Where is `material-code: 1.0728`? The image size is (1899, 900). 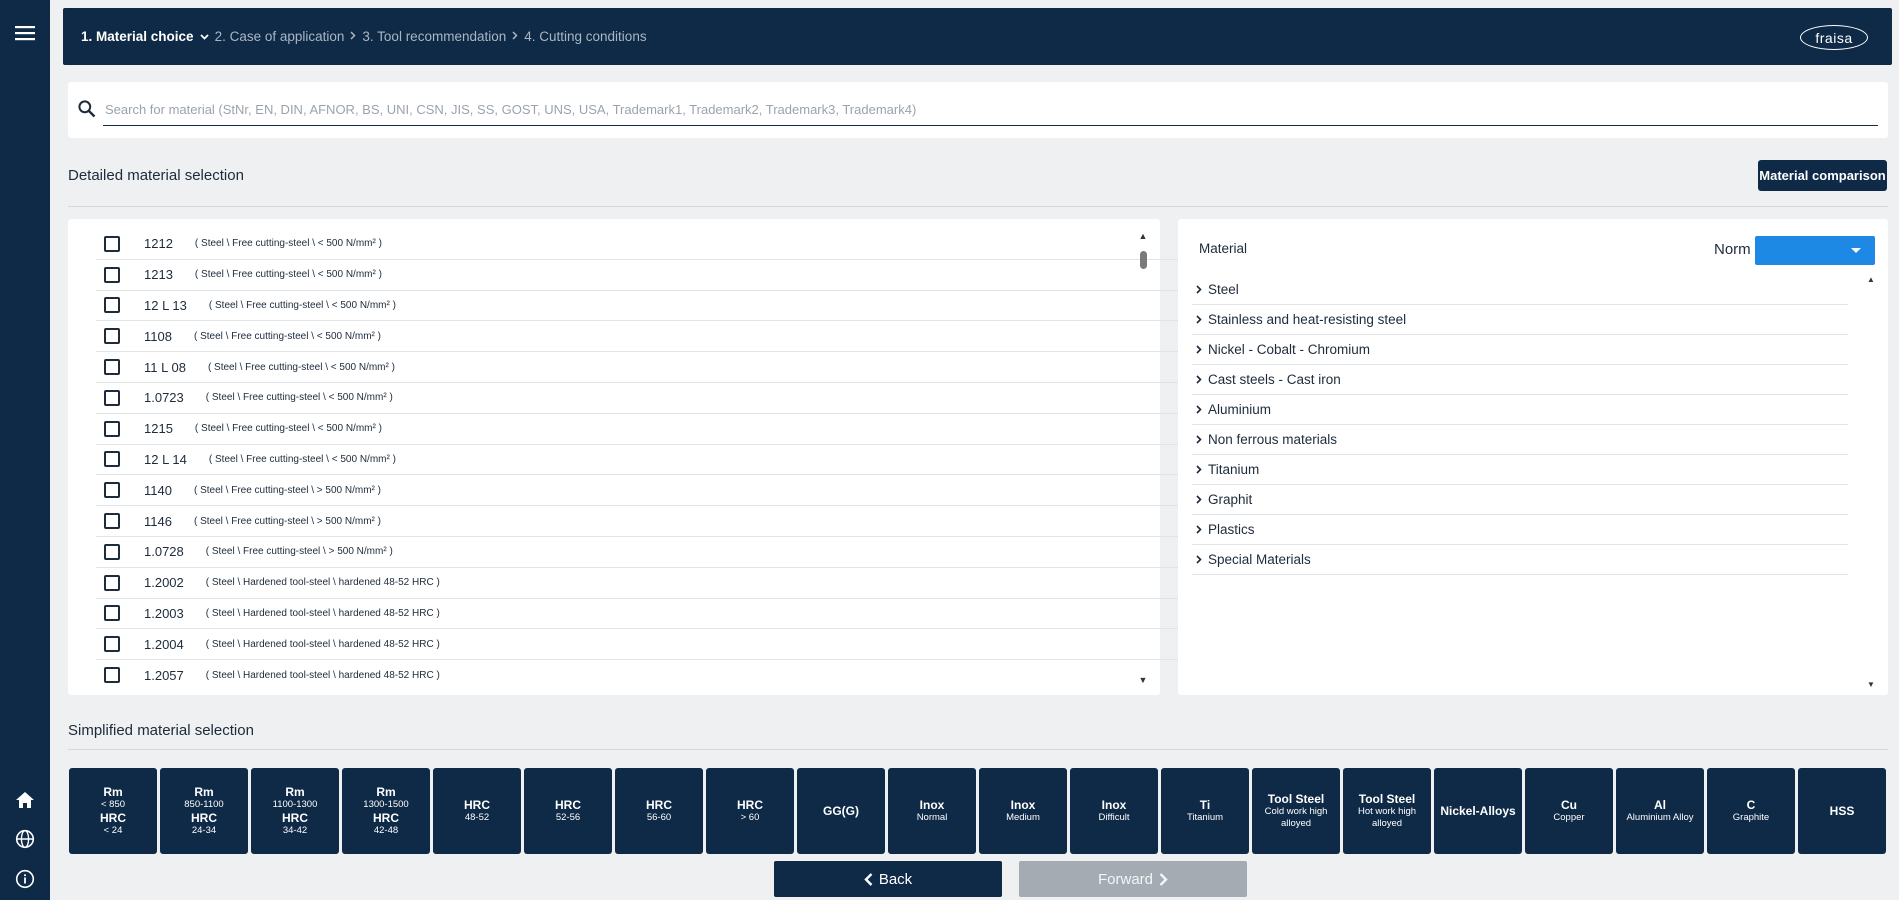
material-code: 1.0728 is located at coordinates (164, 552).